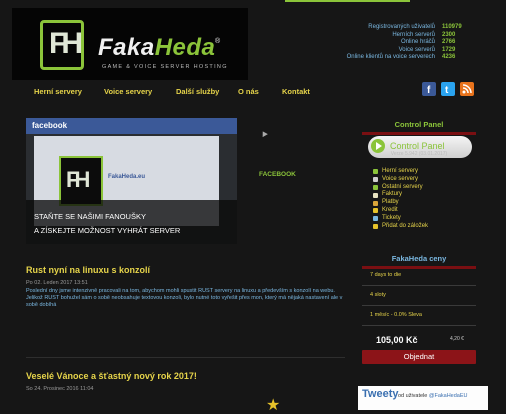 The width and height of the screenshot is (506, 414). I want to click on top-accent-line, so click(347, 1).